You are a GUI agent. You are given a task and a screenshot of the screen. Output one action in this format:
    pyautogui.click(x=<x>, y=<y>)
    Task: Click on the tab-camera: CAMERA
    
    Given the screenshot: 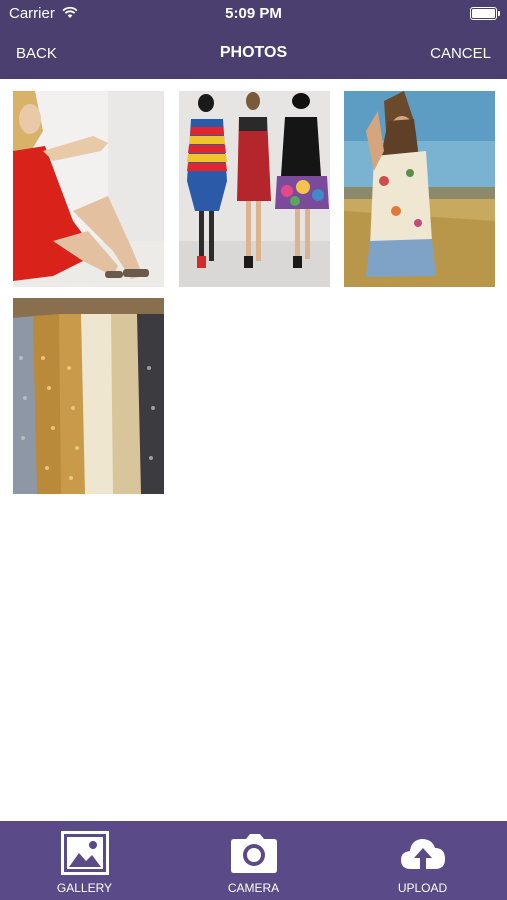 What is the action you would take?
    pyautogui.click(x=253, y=860)
    